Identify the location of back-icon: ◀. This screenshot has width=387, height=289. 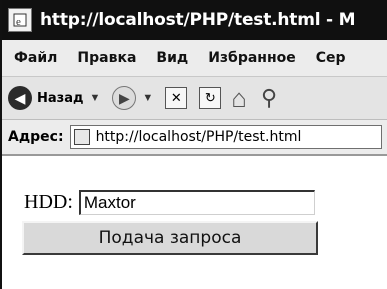
(20, 98).